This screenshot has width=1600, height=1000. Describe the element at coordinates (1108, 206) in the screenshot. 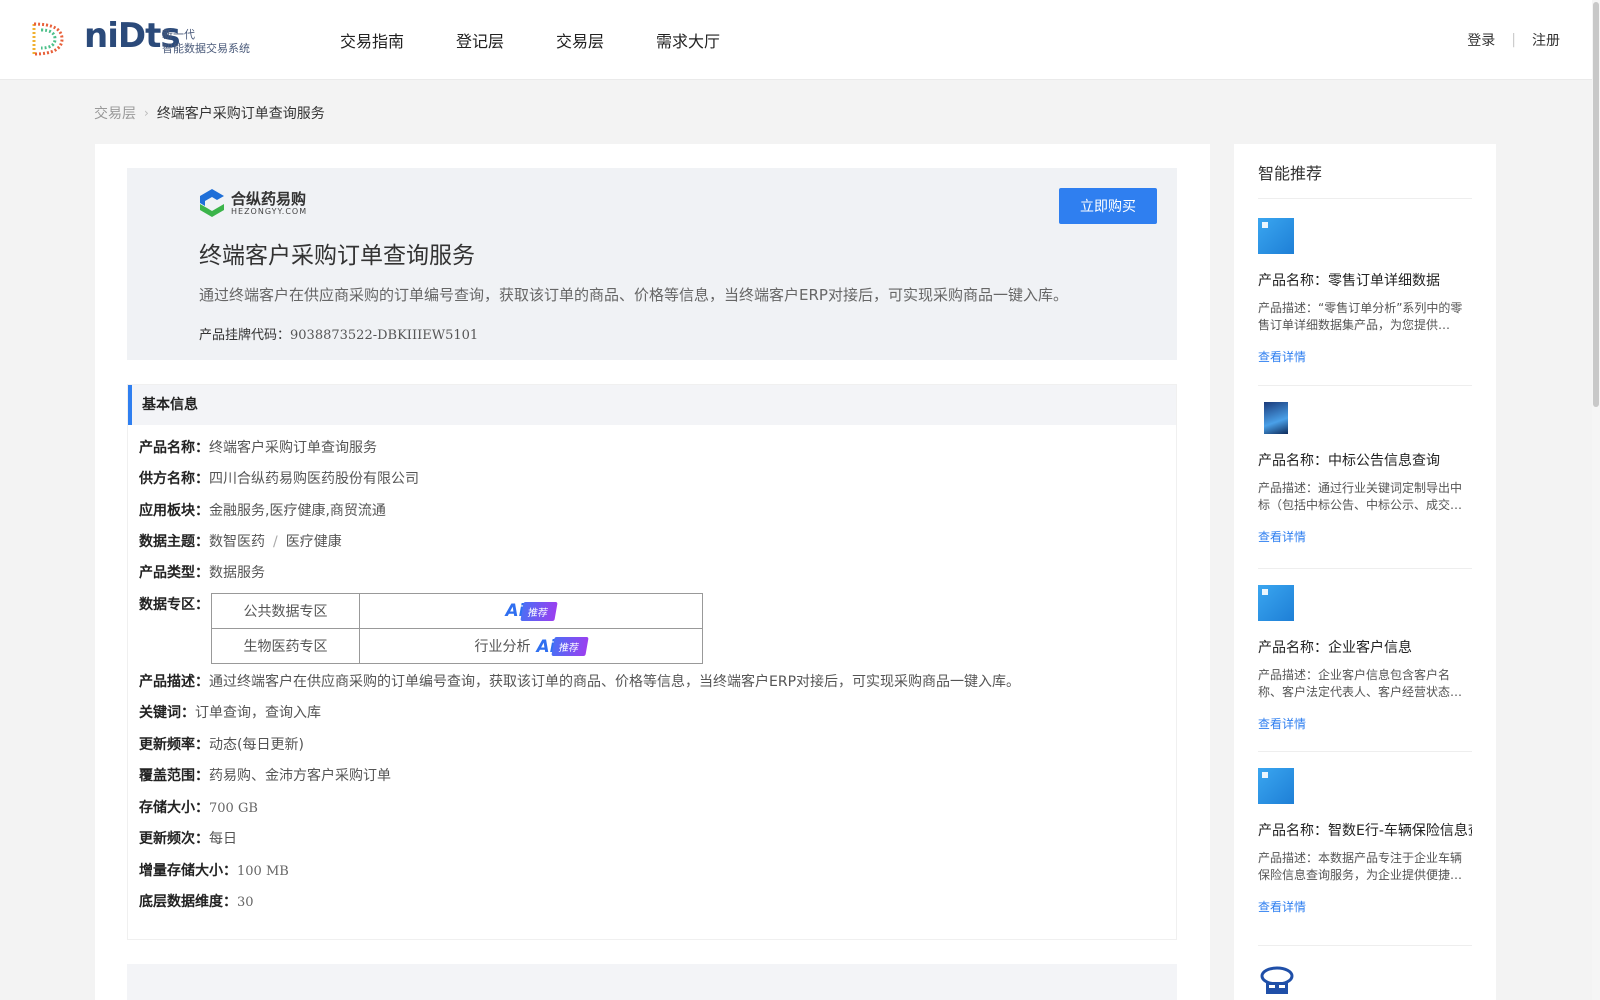

I see `buy-now-button: 立即购买` at that location.